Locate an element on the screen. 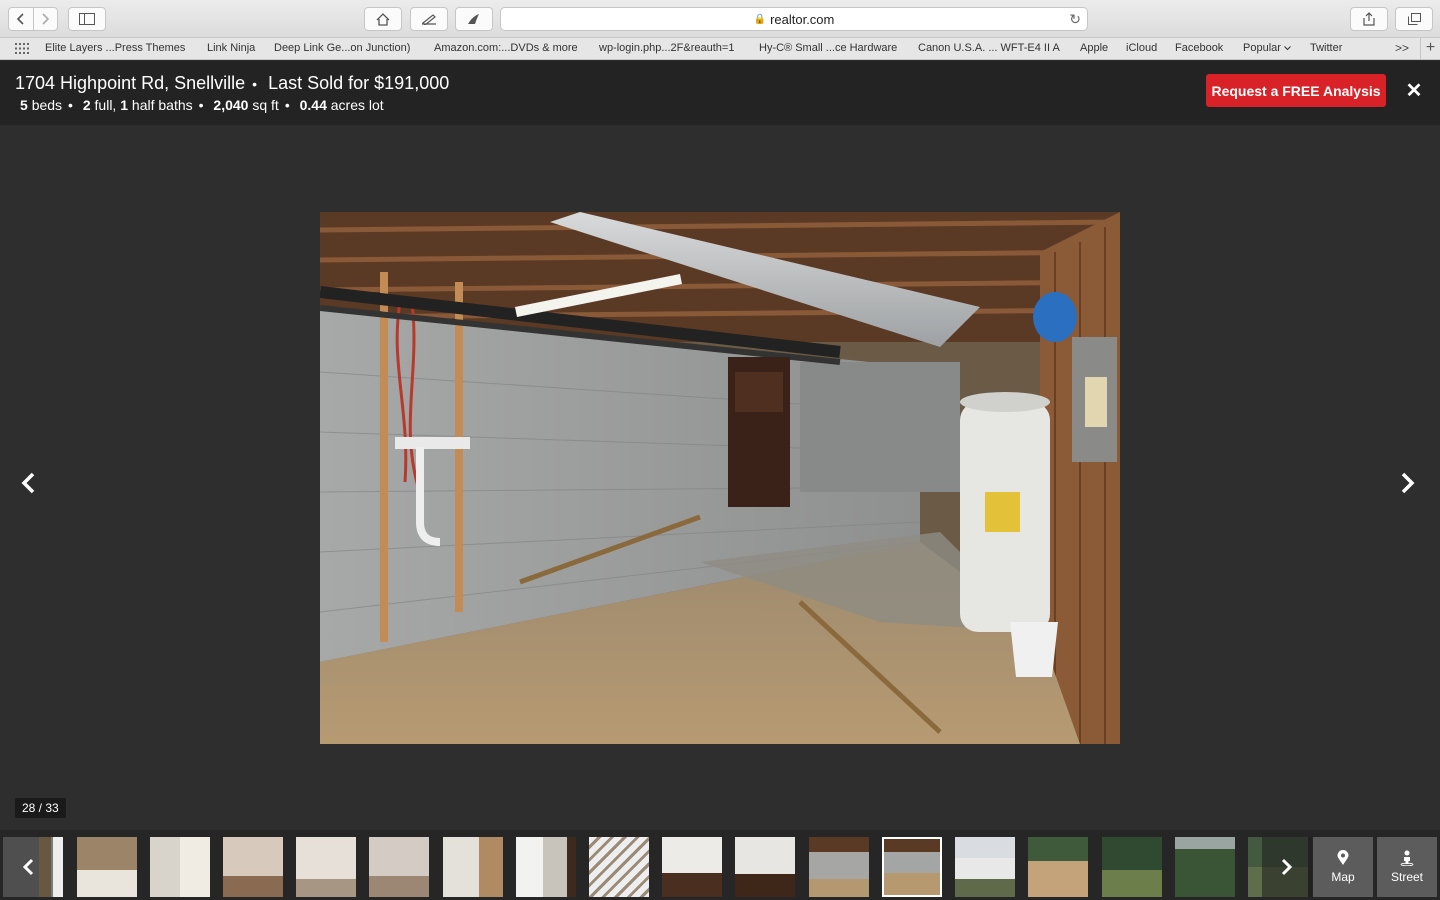  pencil-icon is located at coordinates (429, 19).